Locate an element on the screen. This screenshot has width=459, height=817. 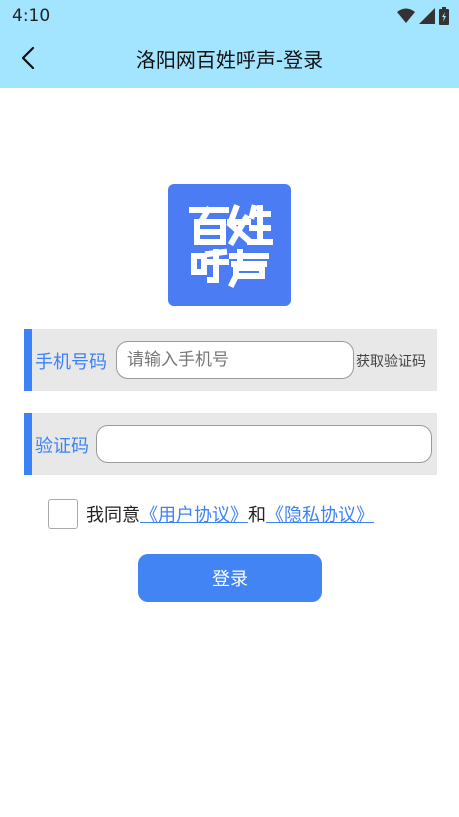
app-header: 4:10 洛阳网百姓呼声-登录 is located at coordinates (229, 44).